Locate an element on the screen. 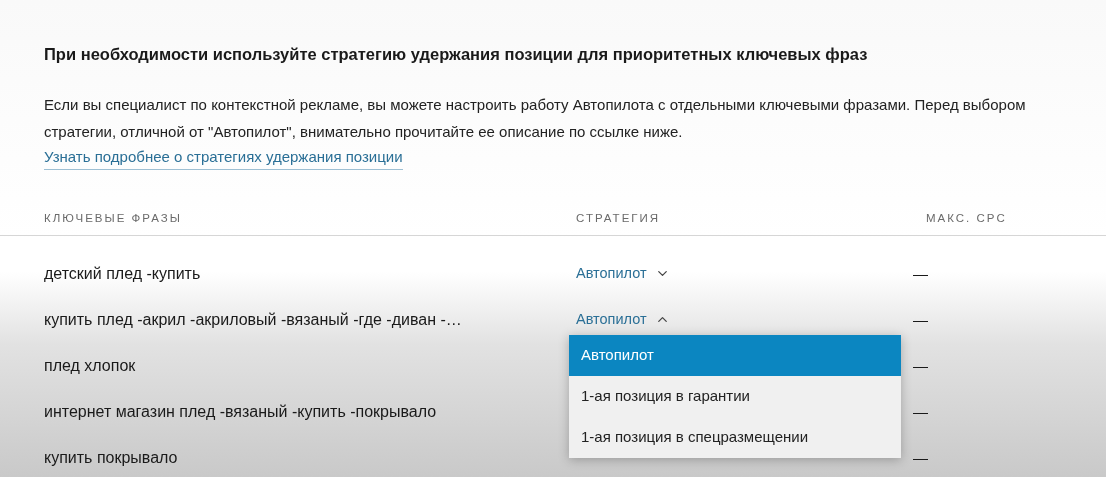 This screenshot has width=1106, height=477. keyword-phrase: плед хлопок is located at coordinates (90, 365).